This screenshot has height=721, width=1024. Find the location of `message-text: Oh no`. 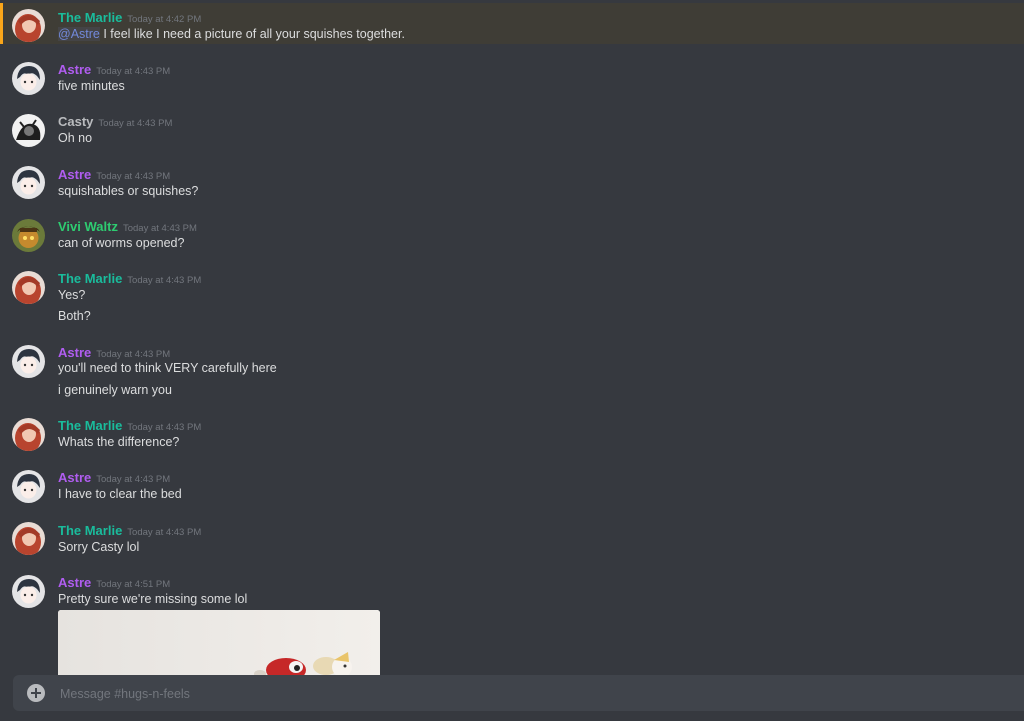

message-text: Oh no is located at coordinates (75, 138).